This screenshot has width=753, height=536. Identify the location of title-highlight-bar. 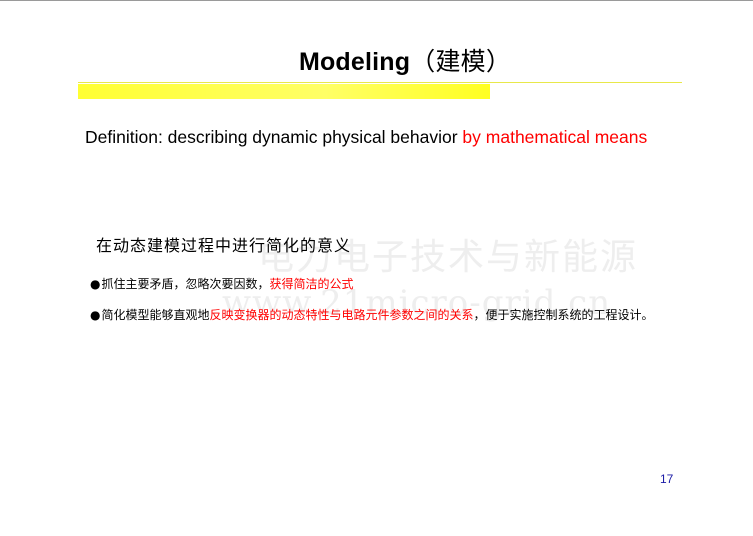
(284, 91).